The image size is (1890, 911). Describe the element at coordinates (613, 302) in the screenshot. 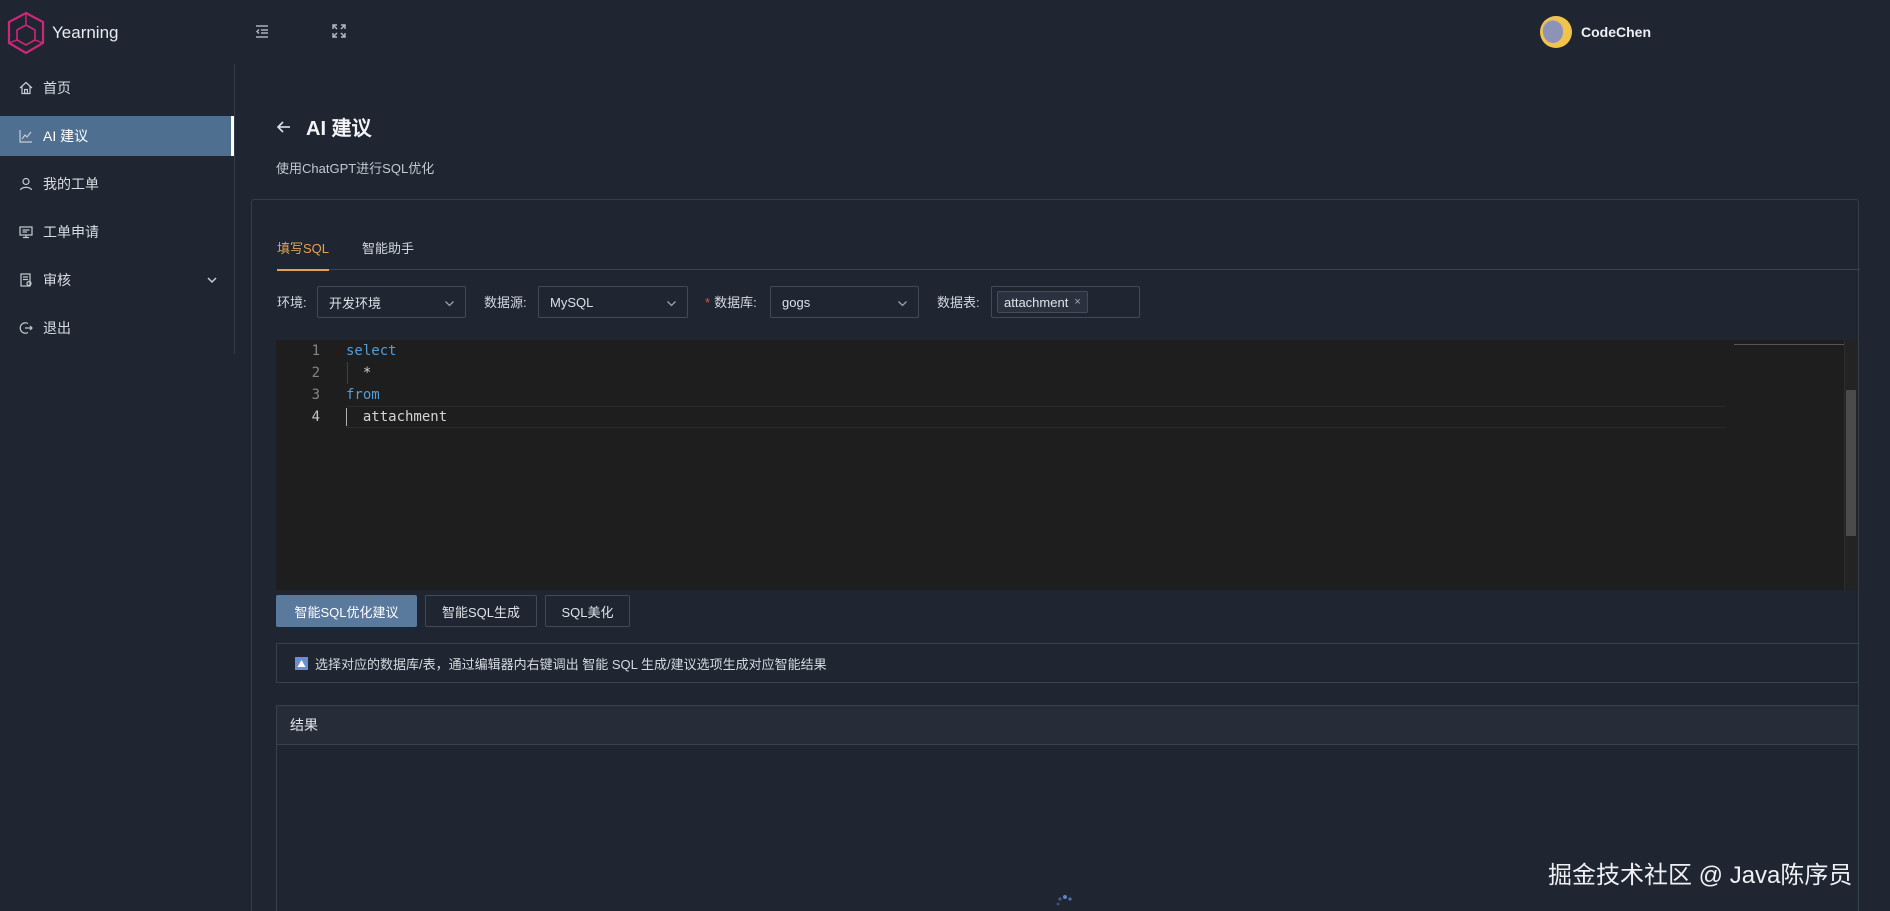

I see `source-select: MySQL` at that location.